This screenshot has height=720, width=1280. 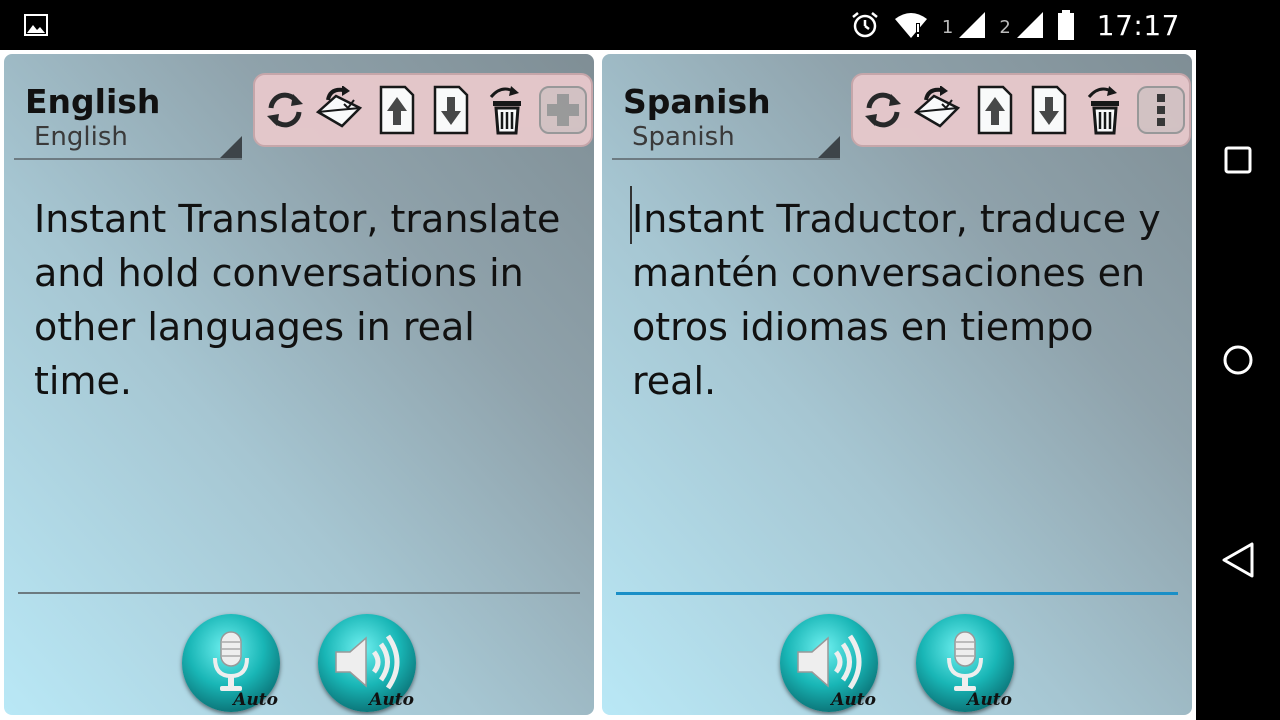 I want to click on add-button, so click(x=563, y=110).